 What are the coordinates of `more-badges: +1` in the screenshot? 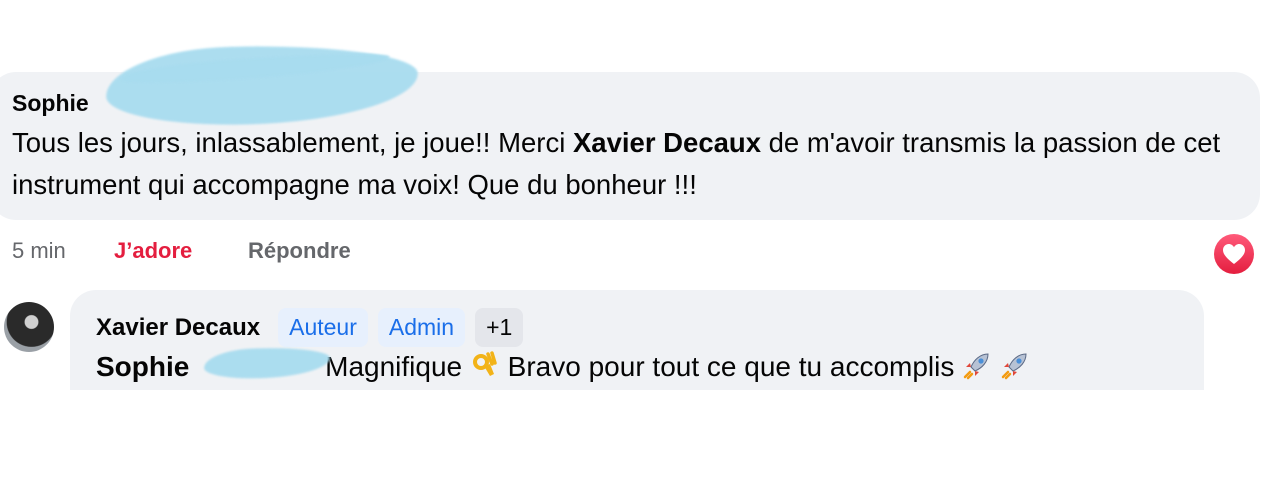 It's located at (499, 327).